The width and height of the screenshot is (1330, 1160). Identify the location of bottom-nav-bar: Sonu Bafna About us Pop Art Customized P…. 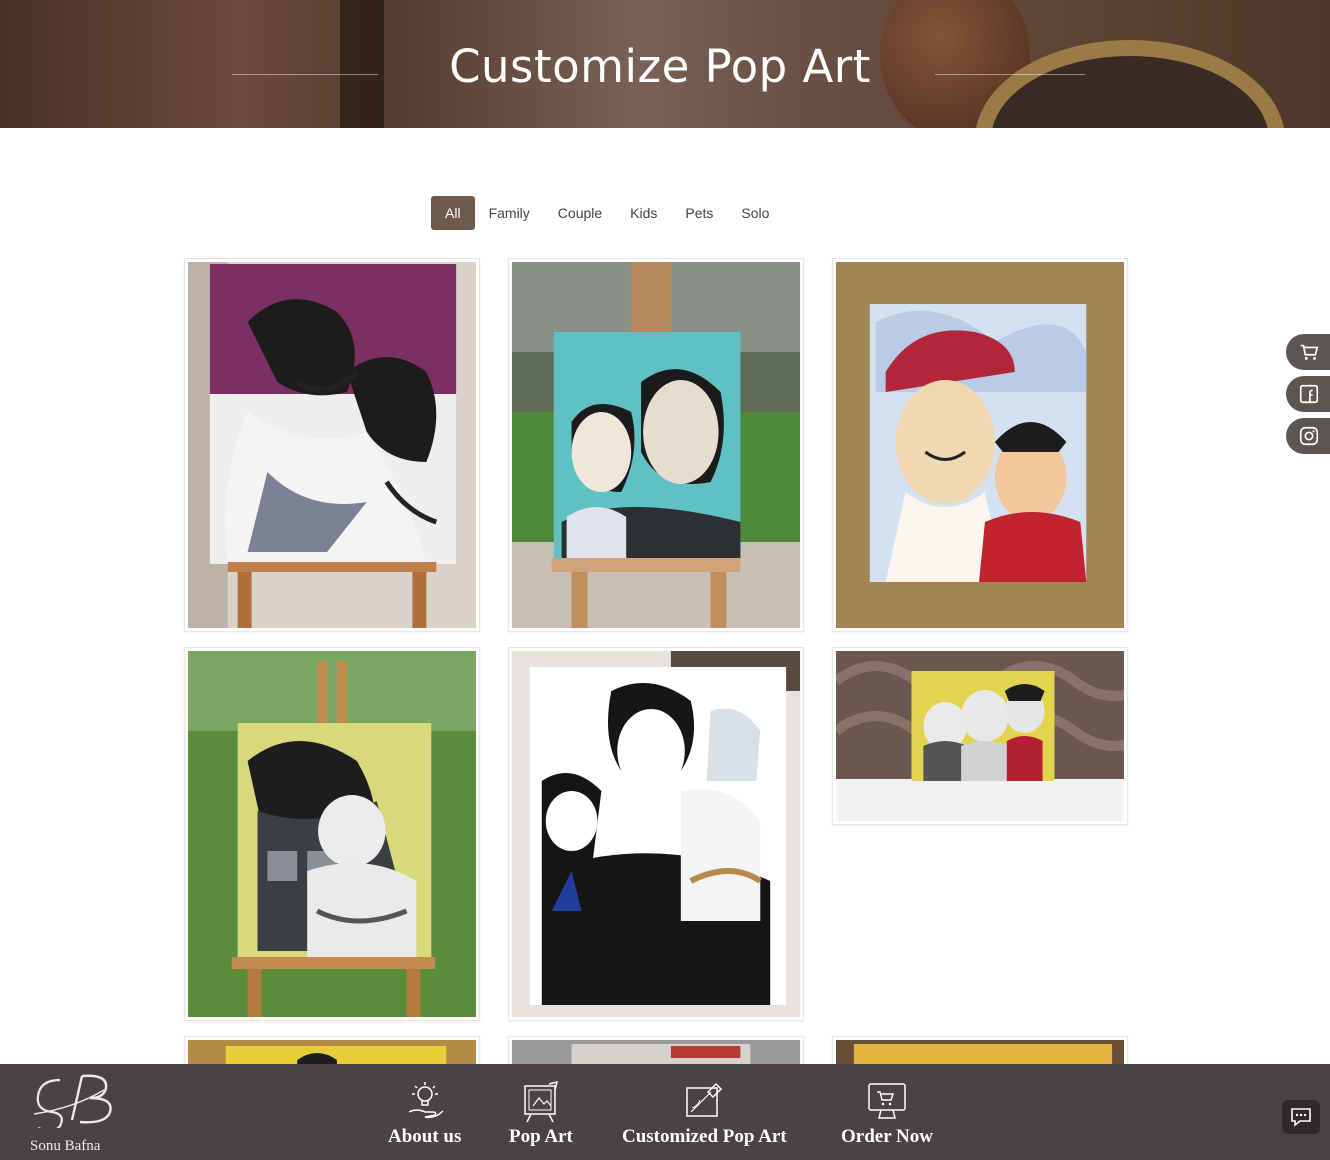
(665, 1112).